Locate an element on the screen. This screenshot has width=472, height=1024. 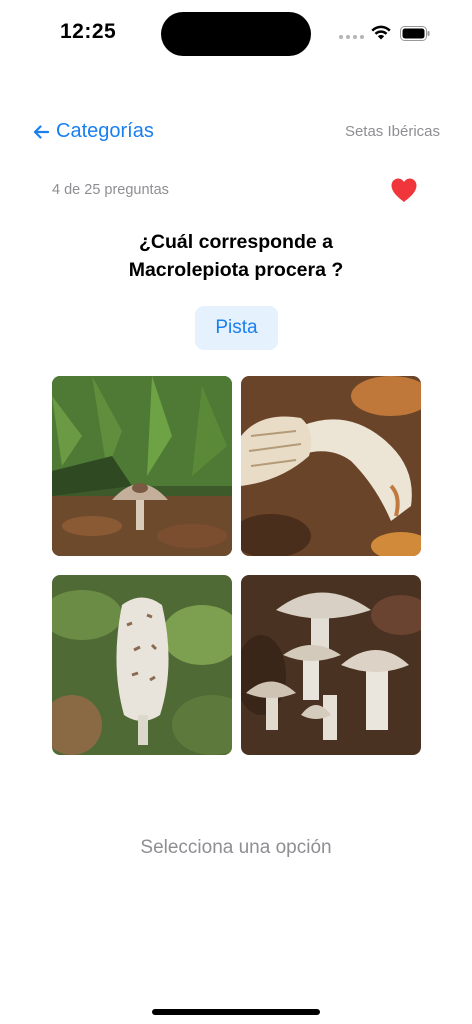
selection-prompt: Selecciona una opción is located at coordinates (236, 847).